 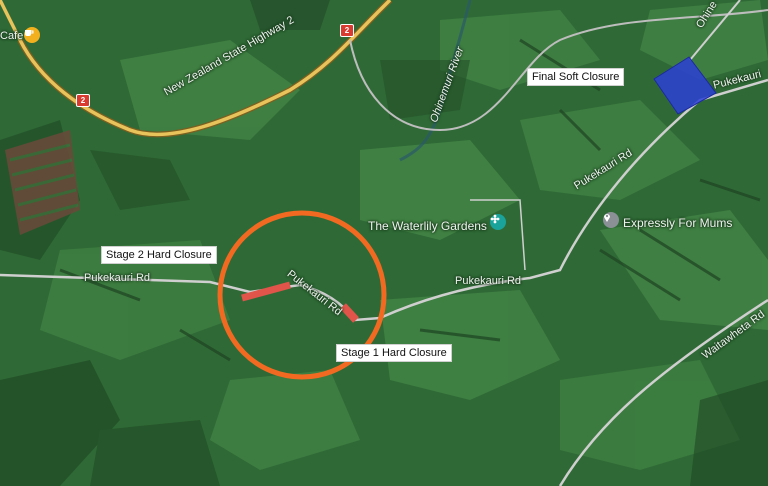 I want to click on callout-stage1-hard-closure: Stage 1 Hard Closure, so click(x=394, y=353).